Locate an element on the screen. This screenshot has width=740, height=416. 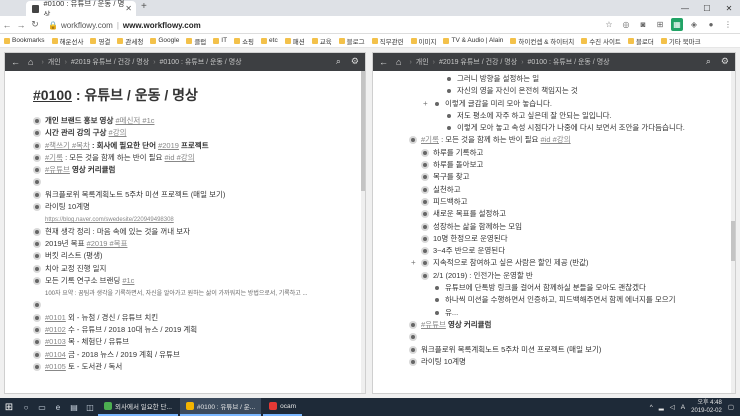
list-item: 라이팅 10계명 is located at coordinates (554, 362).